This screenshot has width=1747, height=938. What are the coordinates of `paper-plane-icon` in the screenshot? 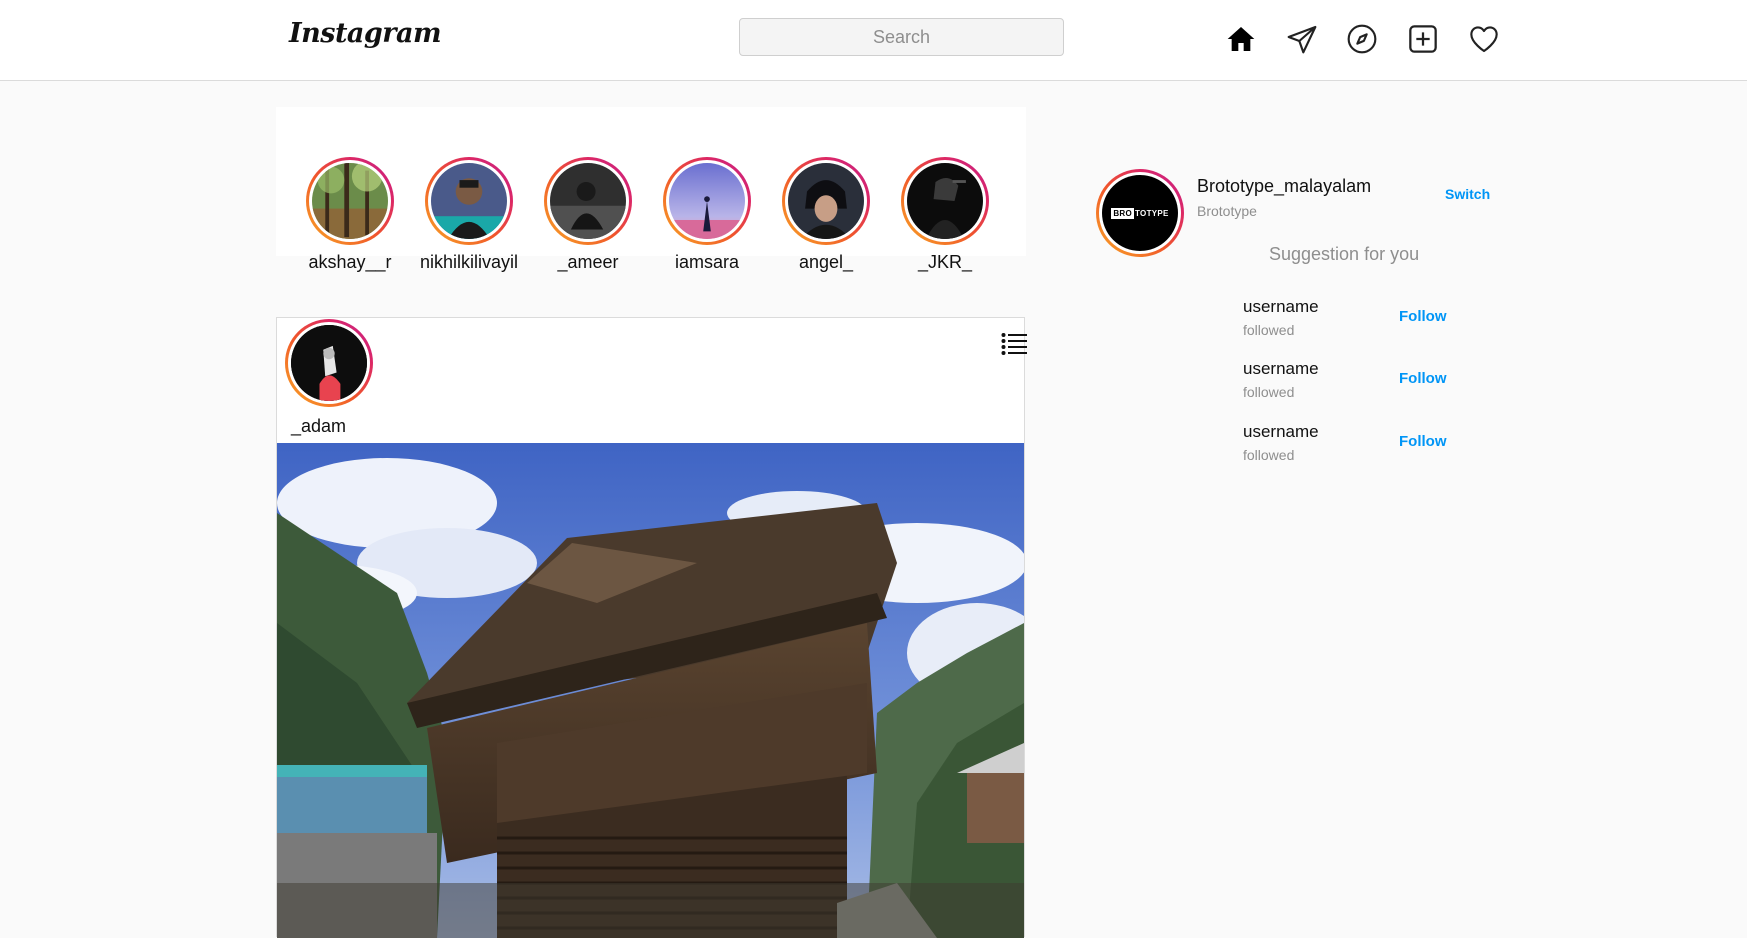 It's located at (1302, 39).